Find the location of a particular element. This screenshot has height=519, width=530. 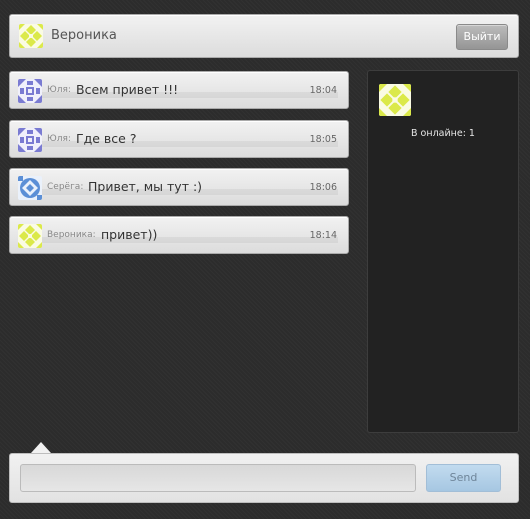

send-button: Send is located at coordinates (463, 478).